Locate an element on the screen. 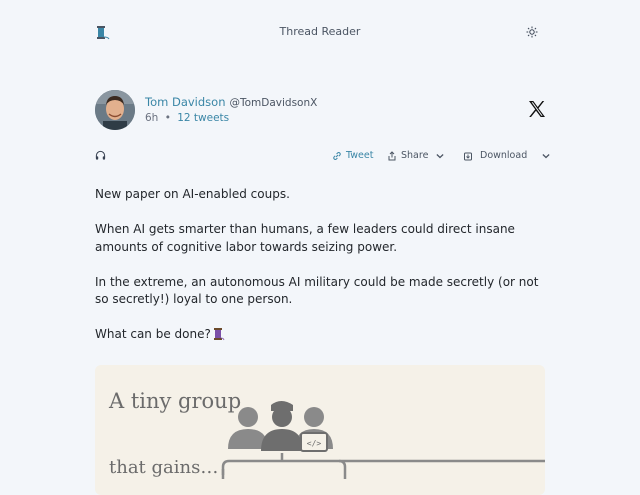  download-icon is located at coordinates (468, 156).